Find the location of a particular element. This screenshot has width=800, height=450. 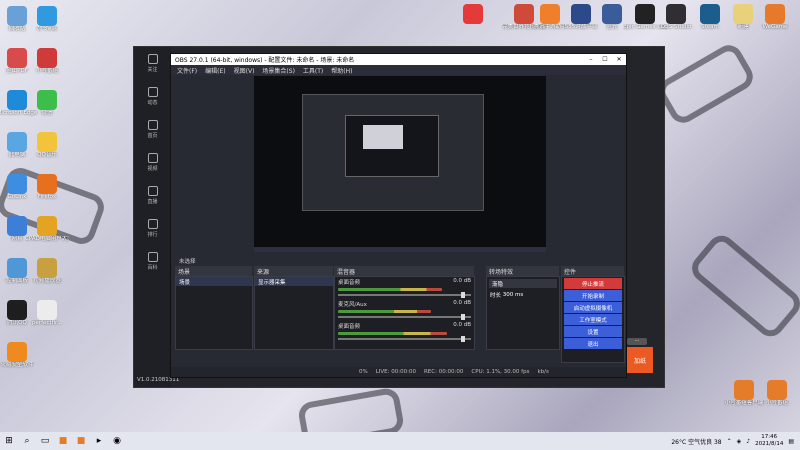

desktop-icon-label: 火绒安全软件 is located at coordinates (17, 365).